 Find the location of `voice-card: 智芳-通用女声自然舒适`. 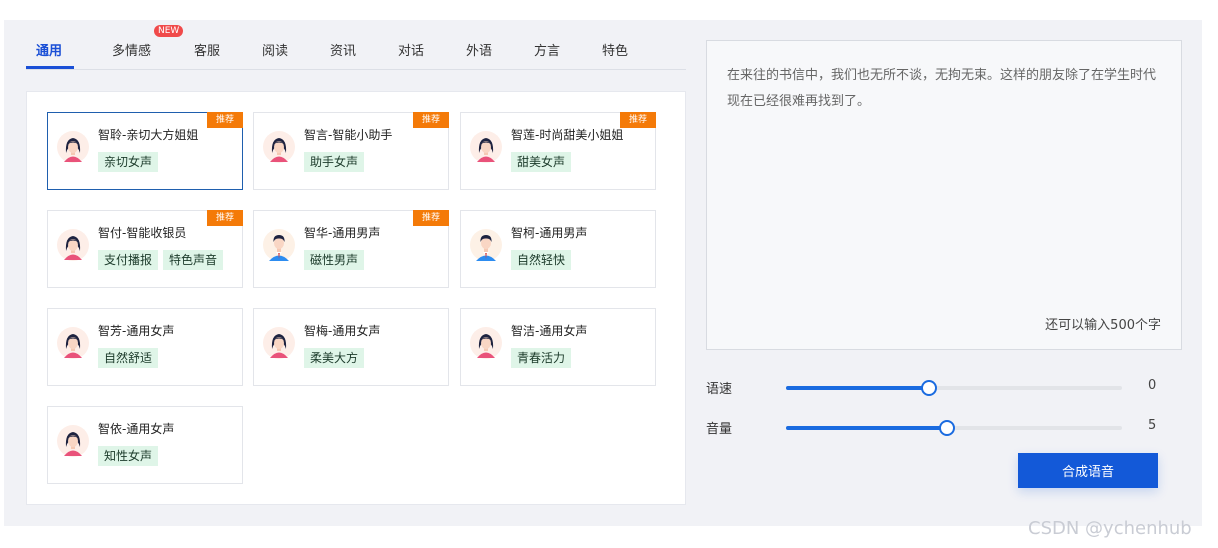

voice-card: 智芳-通用女声自然舒适 is located at coordinates (145, 347).